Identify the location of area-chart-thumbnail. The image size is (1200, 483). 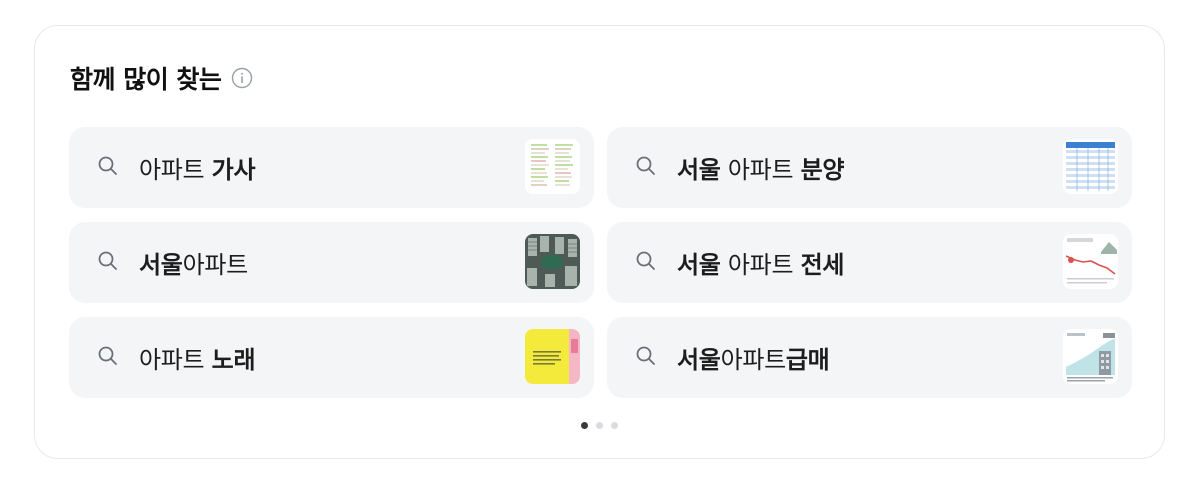
(1090, 356).